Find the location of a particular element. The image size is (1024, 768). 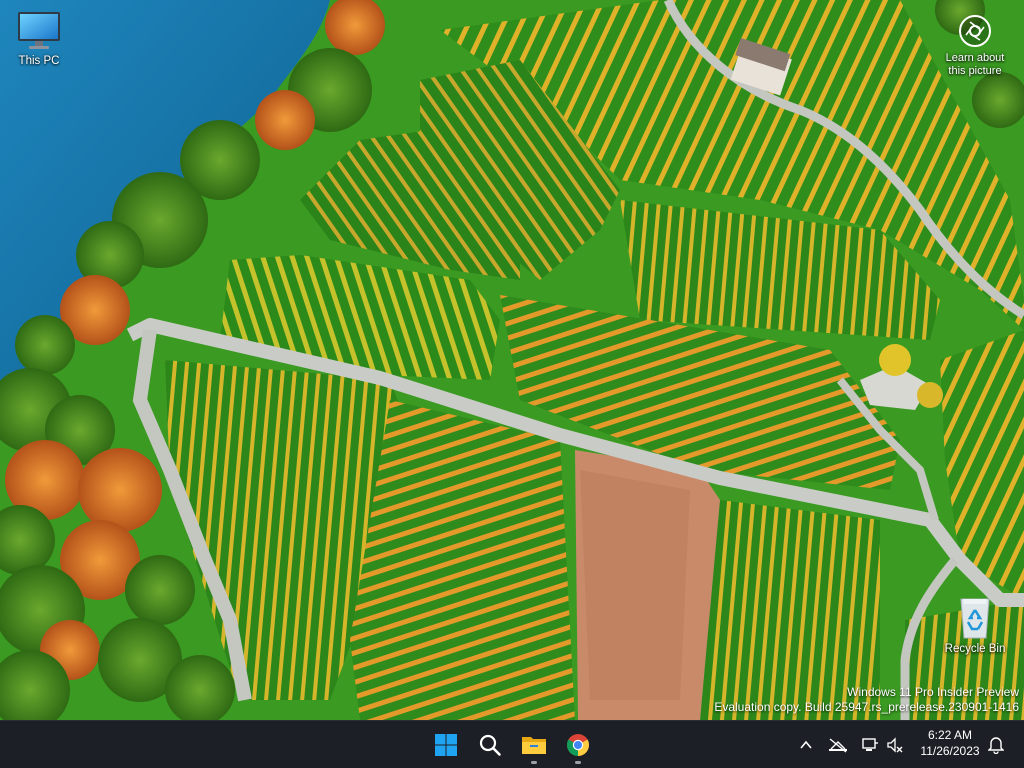

this-pc-desktop-icon: This PC is located at coordinates (39, 38).